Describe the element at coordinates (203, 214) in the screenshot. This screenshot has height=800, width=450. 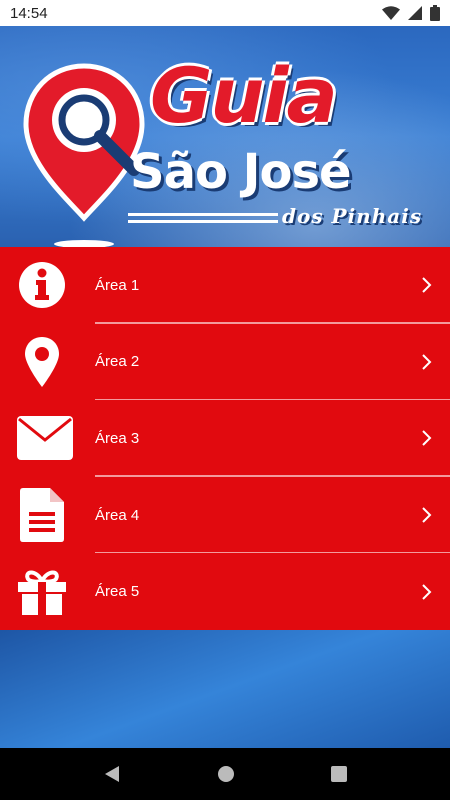
I see `logo-underline` at that location.